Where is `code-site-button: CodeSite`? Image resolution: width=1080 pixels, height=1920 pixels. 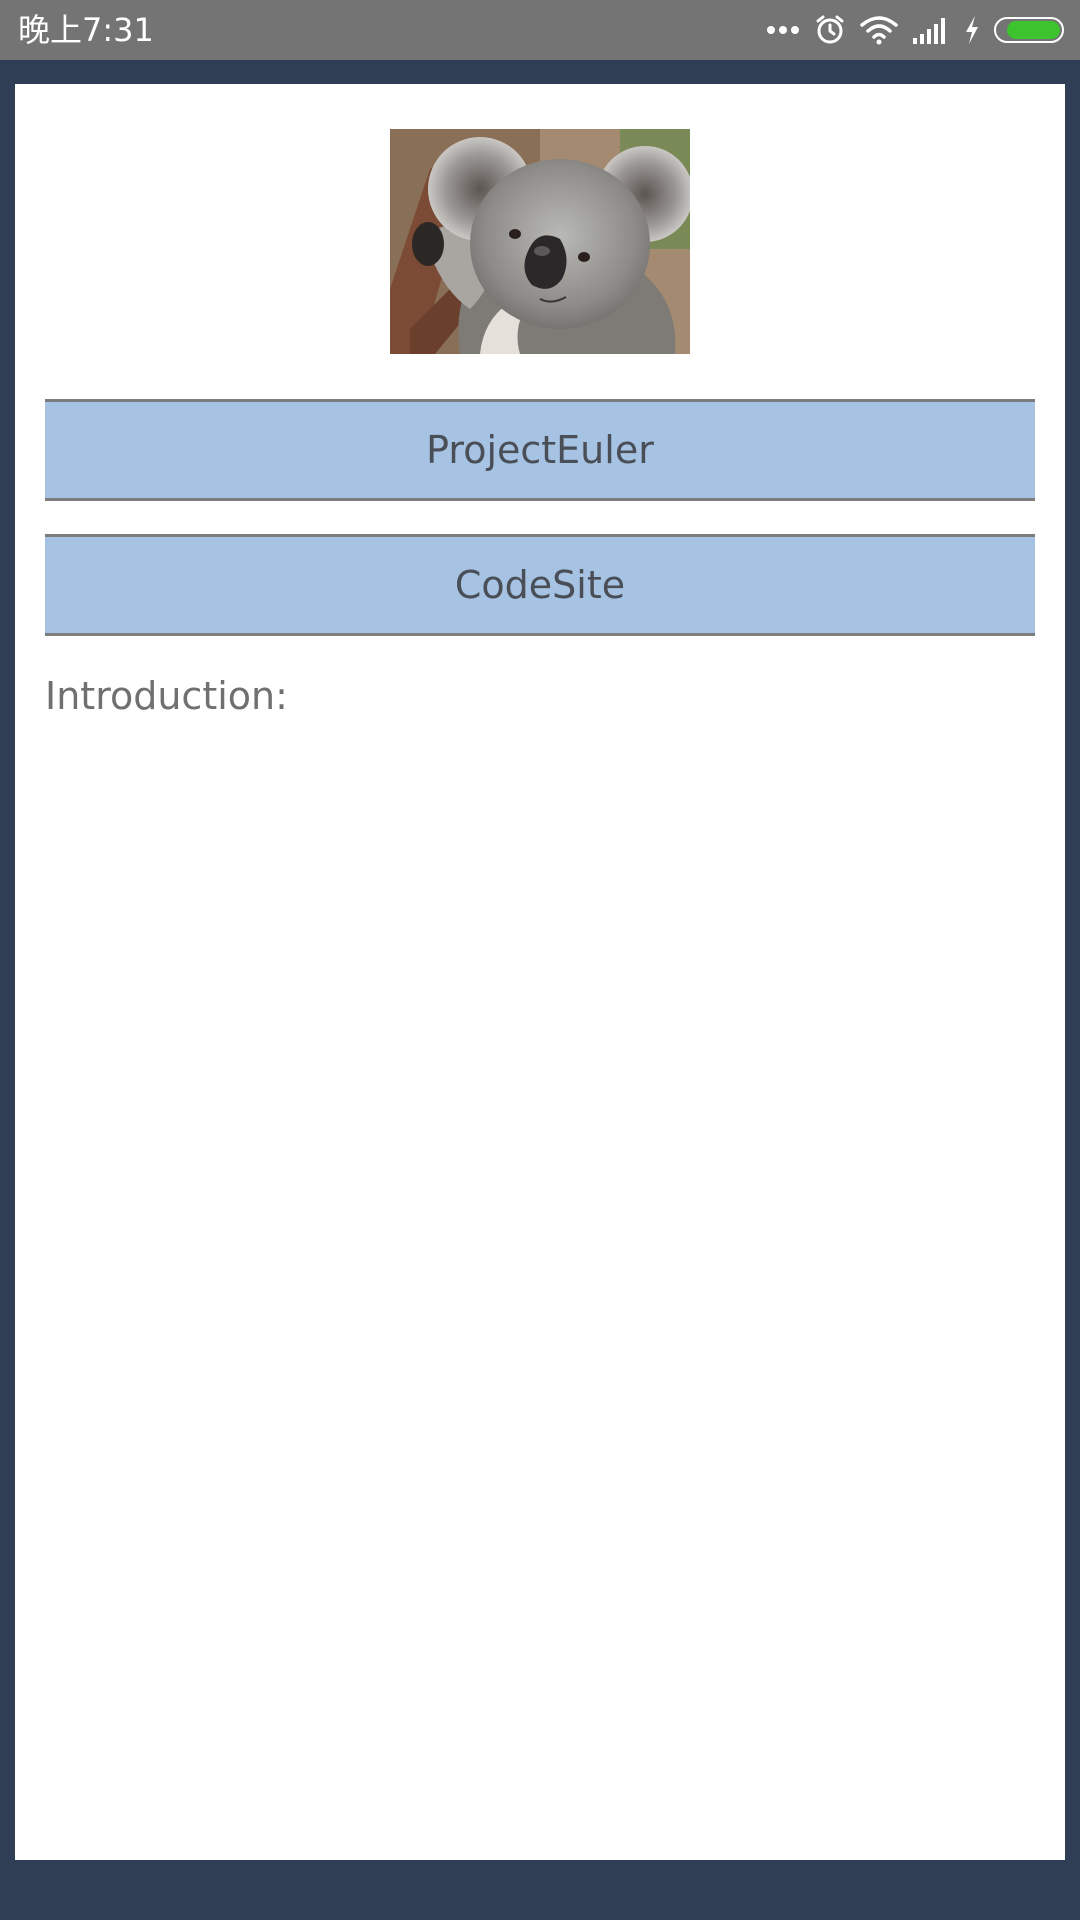 code-site-button: CodeSite is located at coordinates (540, 585).